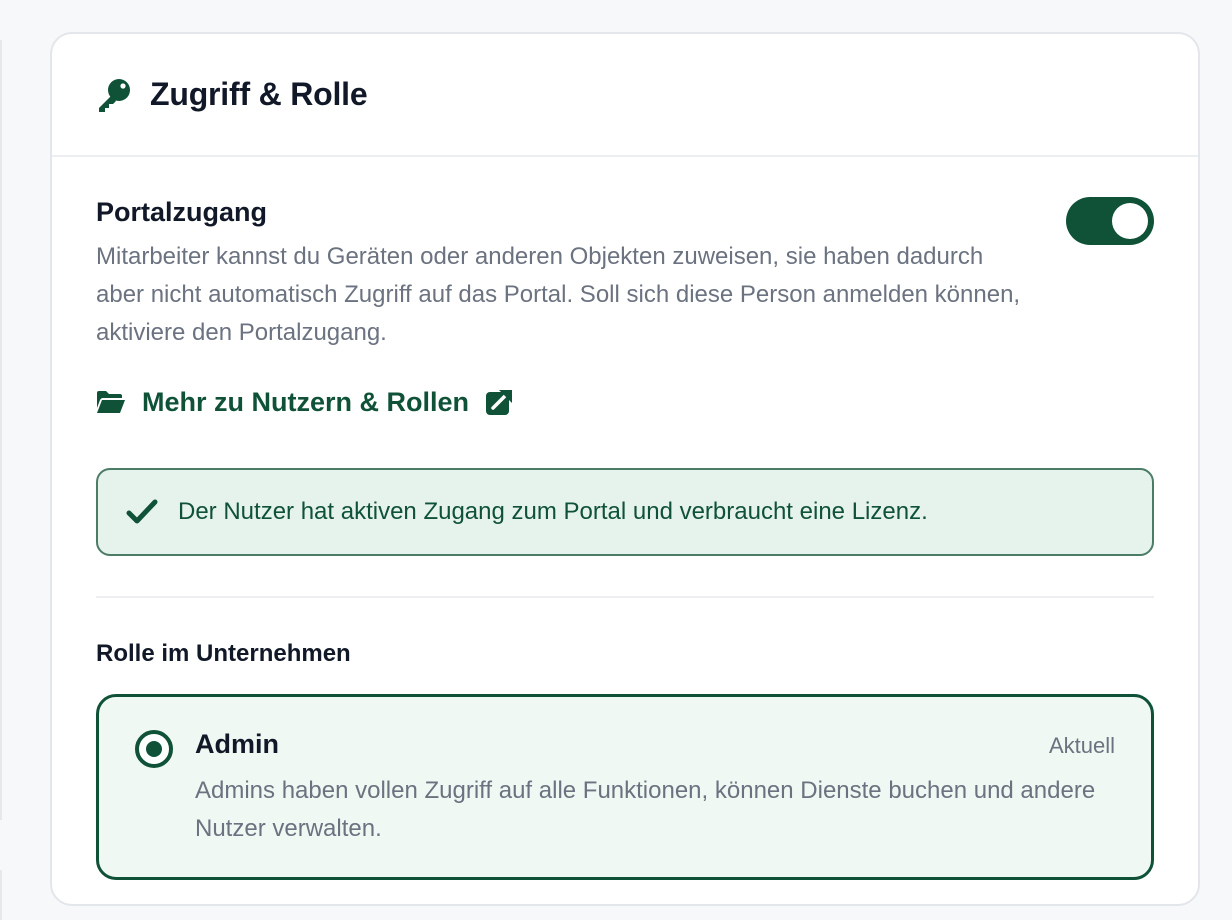 Image resolution: width=1232 pixels, height=920 pixels. Describe the element at coordinates (182, 212) in the screenshot. I see `portal-access-title: Portalzugang` at that location.